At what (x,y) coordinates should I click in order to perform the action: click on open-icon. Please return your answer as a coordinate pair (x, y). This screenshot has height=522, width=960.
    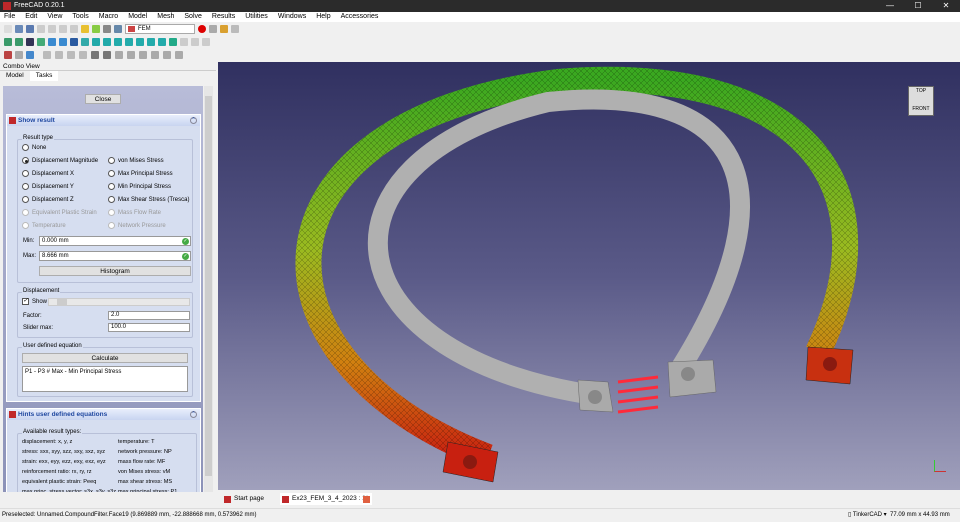
    Looking at the image, I should click on (19, 28).